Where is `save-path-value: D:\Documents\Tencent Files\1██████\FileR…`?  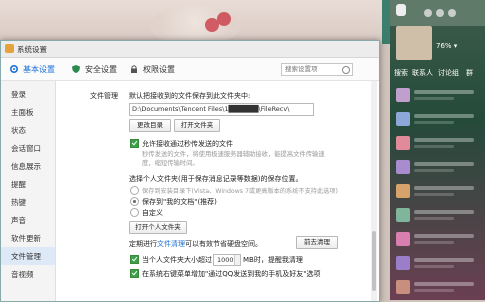
save-path-value: D:\Documents\Tencent Files\1██████\FileR… is located at coordinates (211, 109).